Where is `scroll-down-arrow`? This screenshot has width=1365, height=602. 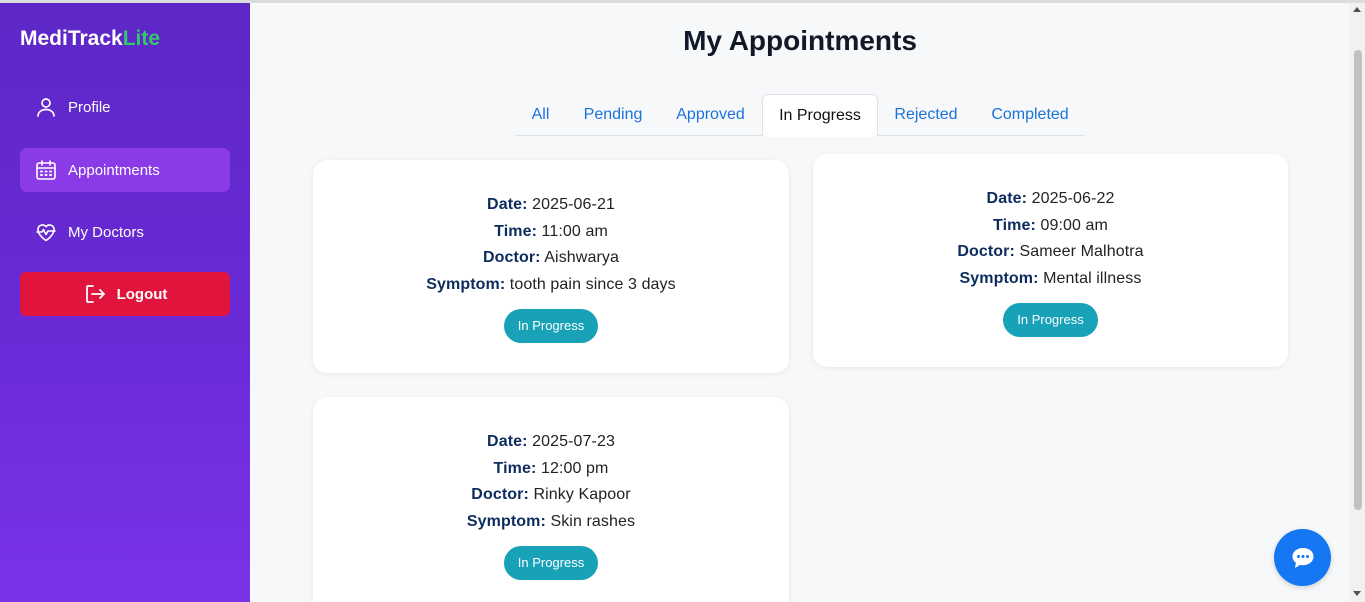
scroll-down-arrow is located at coordinates (1357, 593).